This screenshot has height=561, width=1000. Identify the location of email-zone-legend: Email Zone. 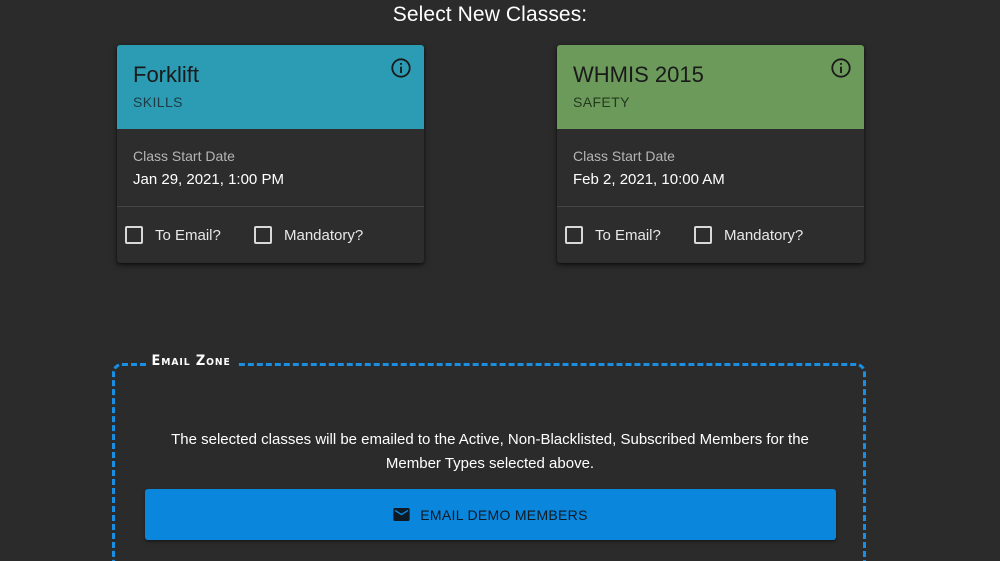
(191, 361).